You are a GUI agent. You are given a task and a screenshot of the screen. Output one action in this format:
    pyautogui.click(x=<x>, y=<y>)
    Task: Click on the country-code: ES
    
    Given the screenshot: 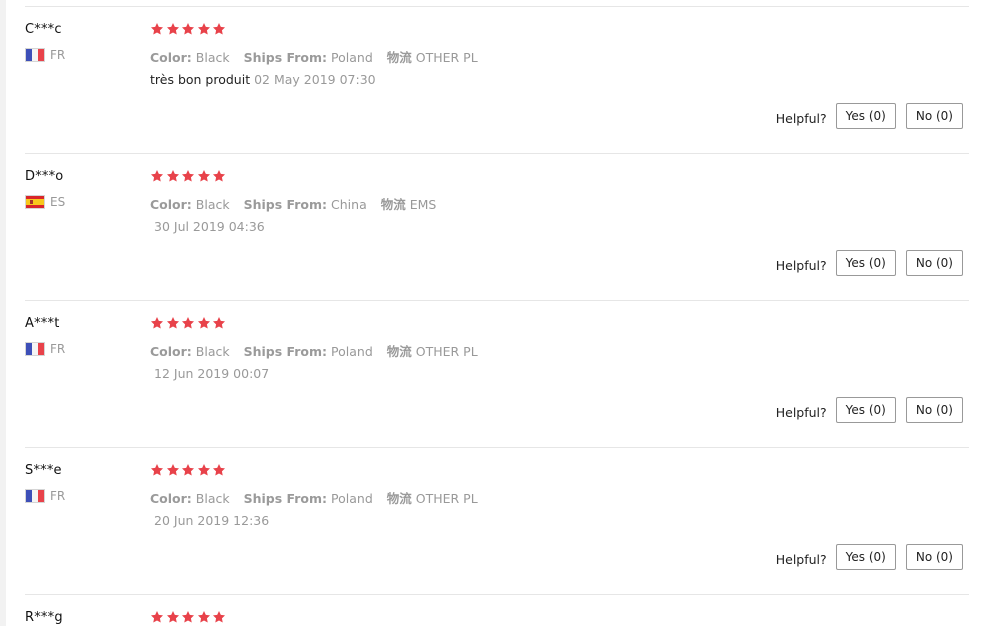 What is the action you would take?
    pyautogui.click(x=58, y=202)
    